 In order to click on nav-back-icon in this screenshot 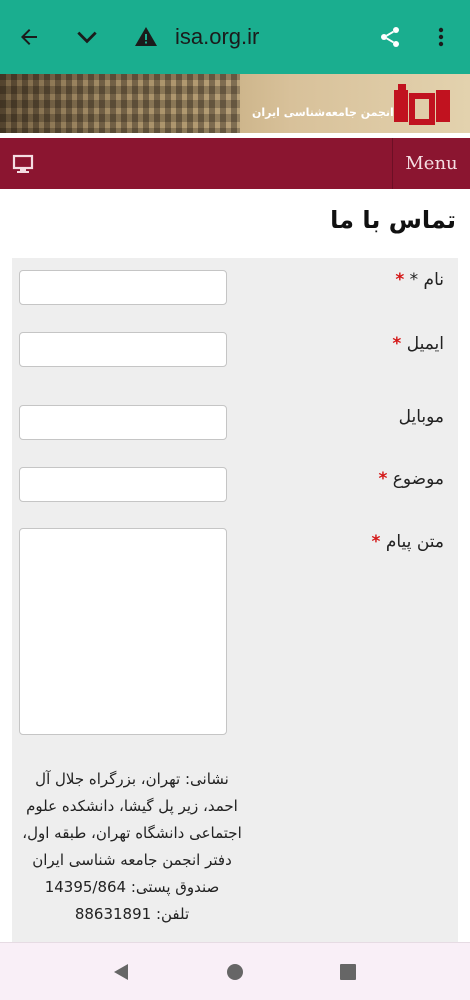, I will do `click(121, 972)`.